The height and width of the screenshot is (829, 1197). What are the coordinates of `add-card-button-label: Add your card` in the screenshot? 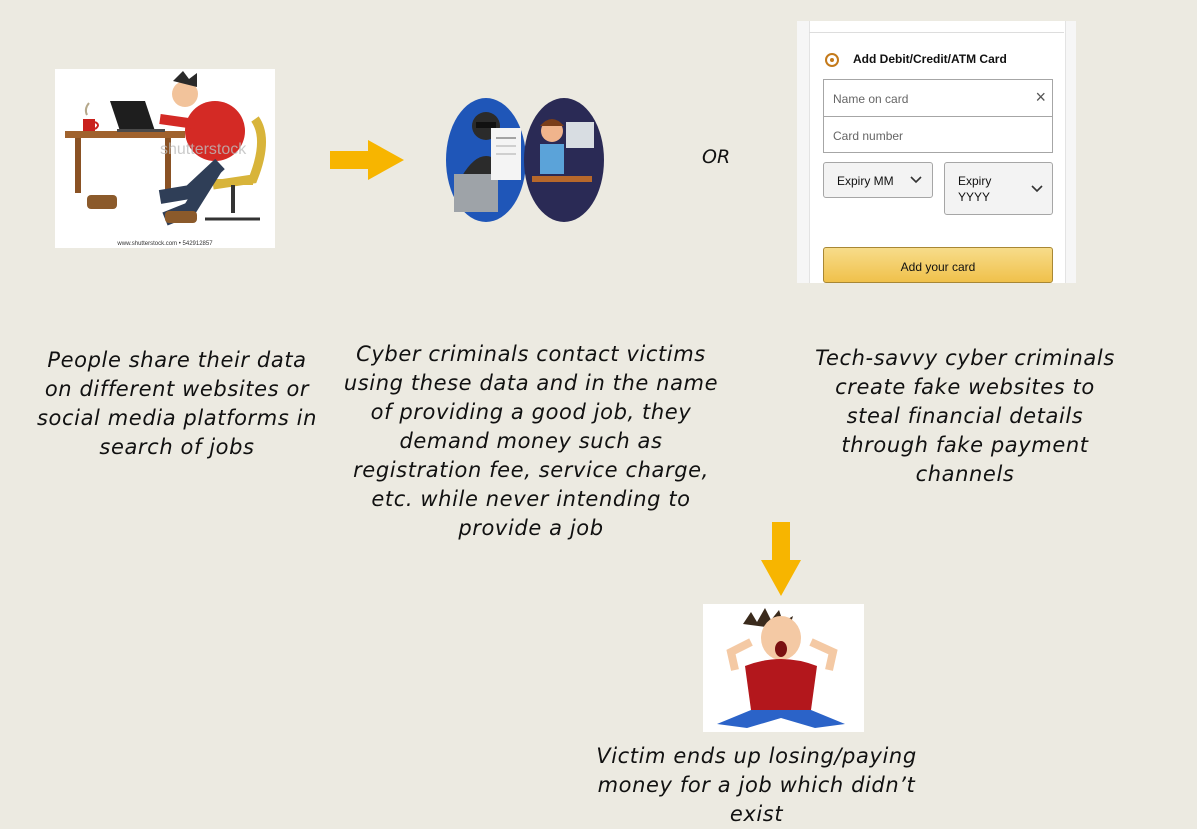 It's located at (938, 267).